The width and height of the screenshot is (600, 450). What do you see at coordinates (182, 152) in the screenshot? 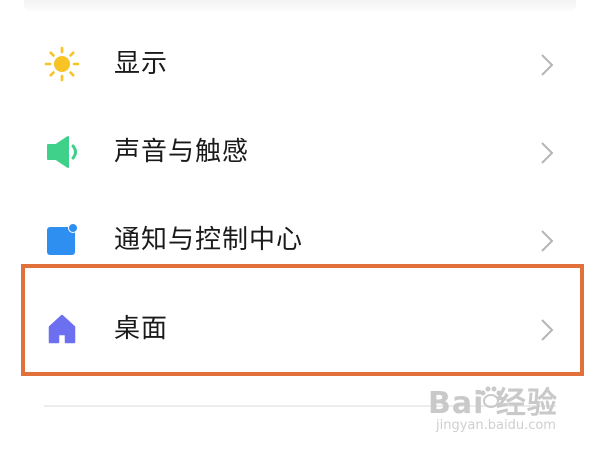
I see `settings-item-label: 声音与触感` at bounding box center [182, 152].